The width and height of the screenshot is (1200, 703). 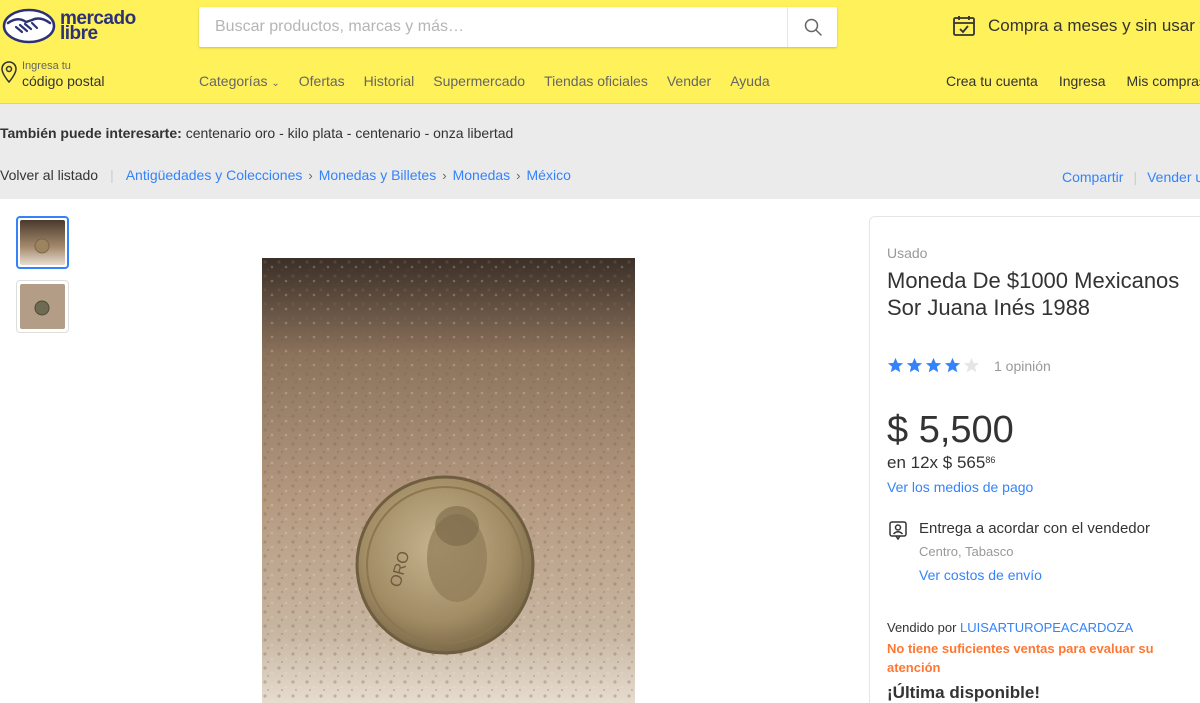 I want to click on nav-categorias: Categorías ⌄, so click(x=239, y=81).